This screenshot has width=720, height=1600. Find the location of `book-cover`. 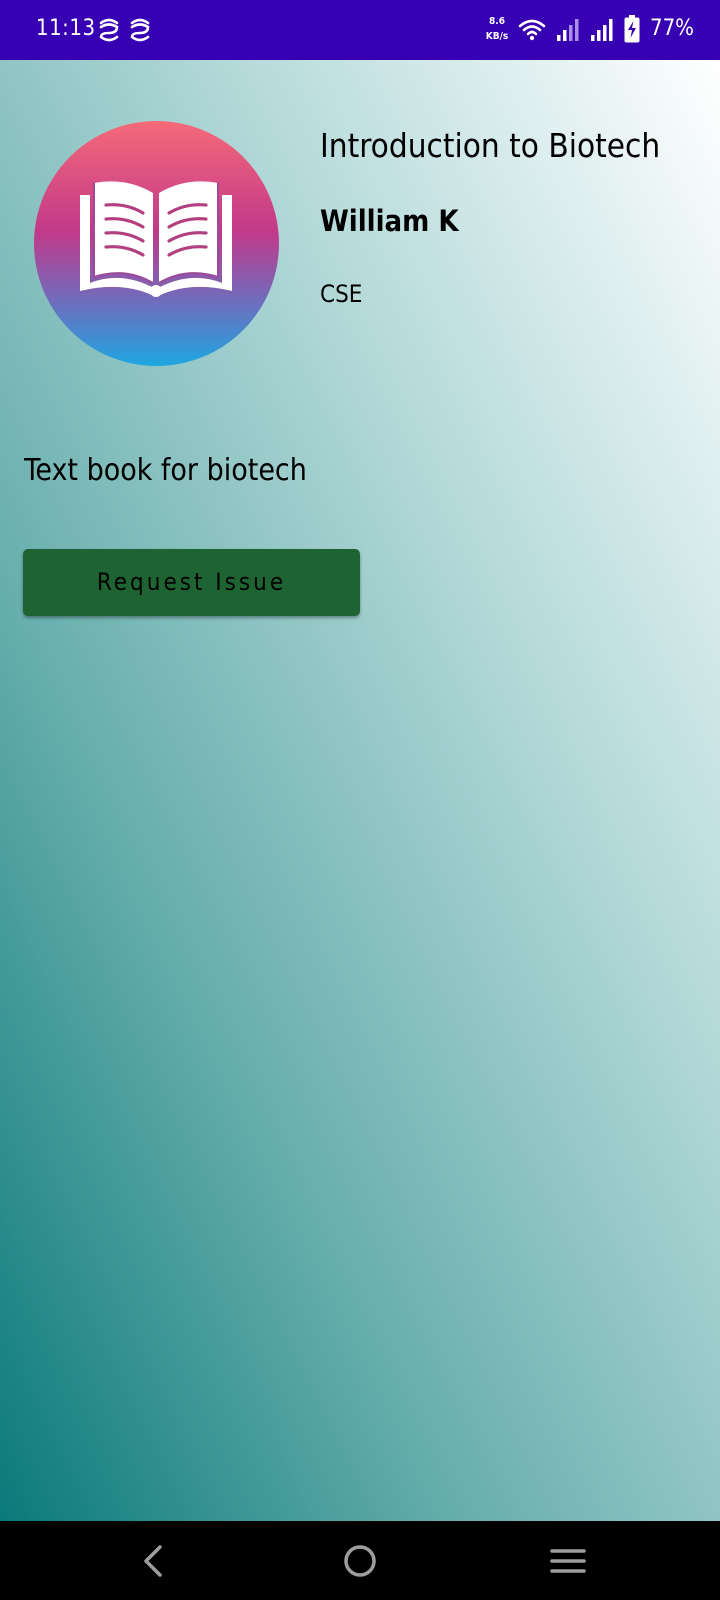

book-cover is located at coordinates (156, 243).